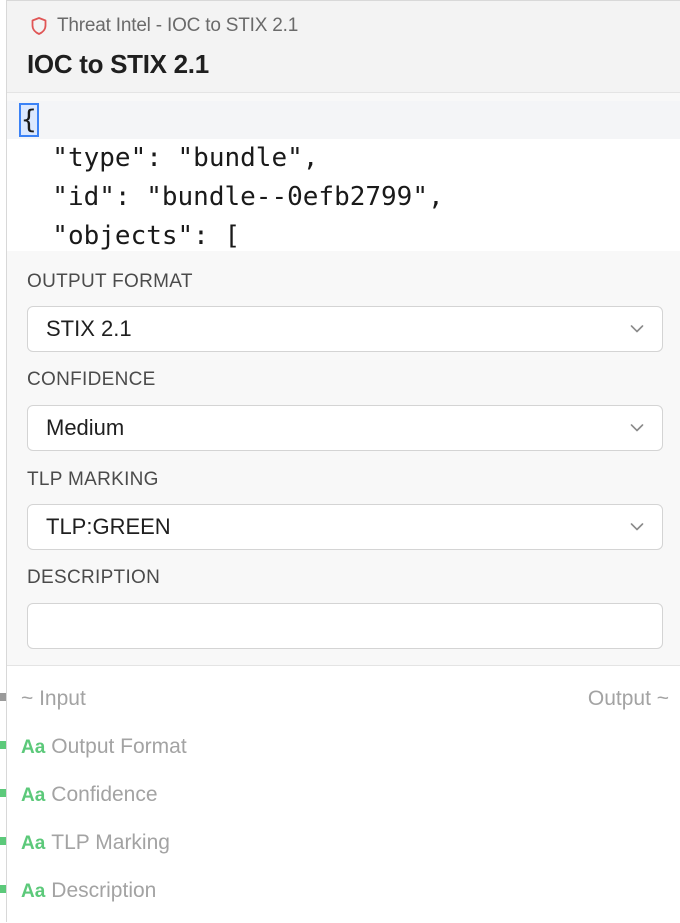 This screenshot has width=680, height=923. I want to click on confidence-select: Medium, so click(345, 428).